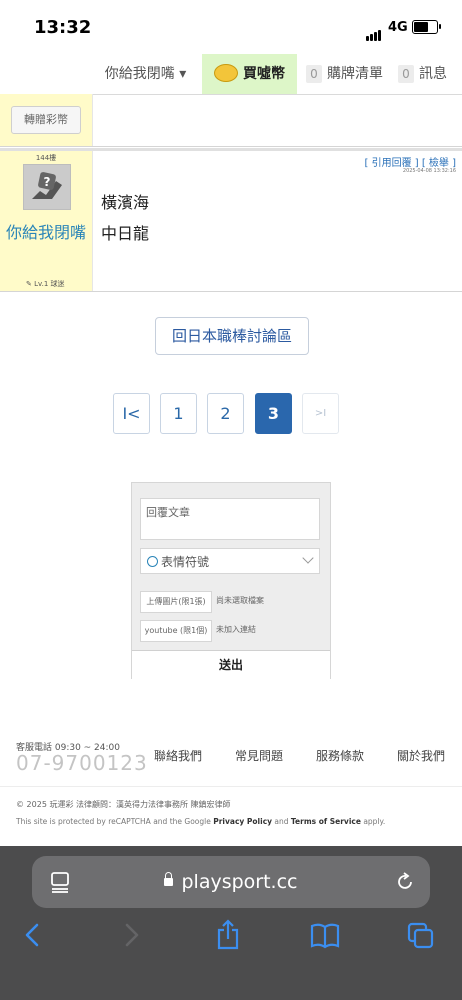 Image resolution: width=462 pixels, height=1000 pixels. What do you see at coordinates (433, 74) in the screenshot?
I see `messages-label: 訊息` at bounding box center [433, 74].